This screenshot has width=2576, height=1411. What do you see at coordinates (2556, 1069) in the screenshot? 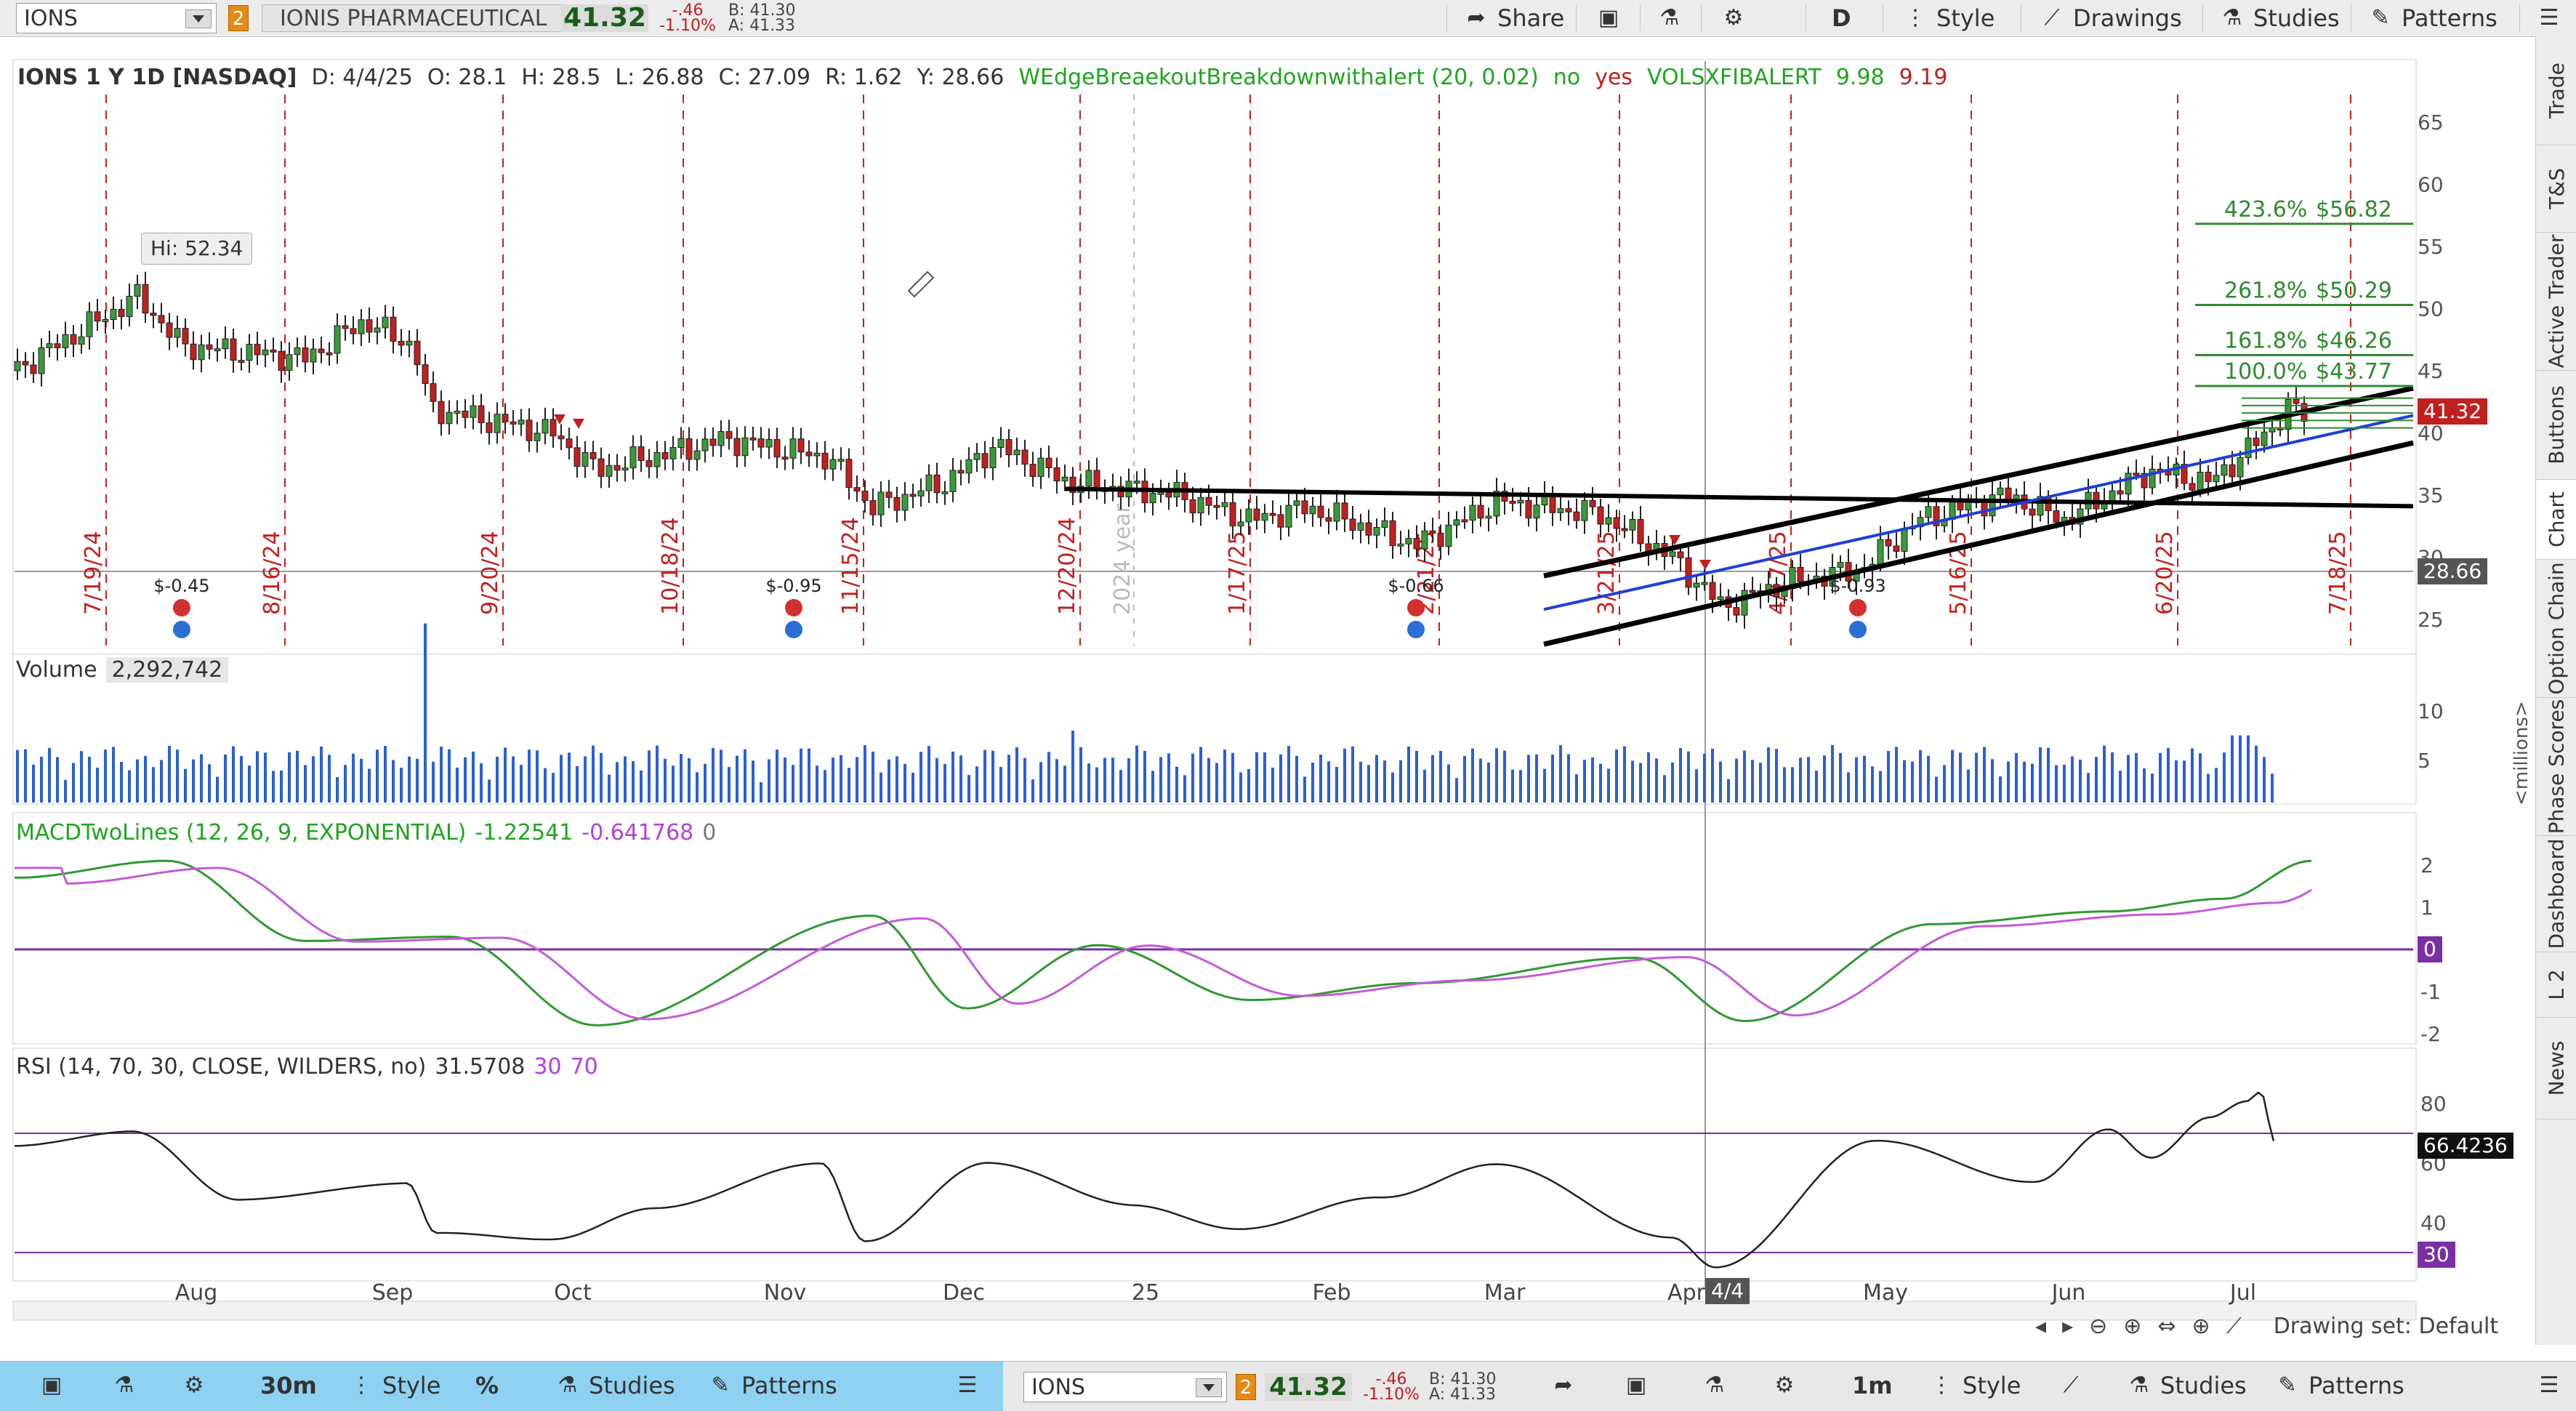
I see `right-tab-news: News` at bounding box center [2556, 1069].